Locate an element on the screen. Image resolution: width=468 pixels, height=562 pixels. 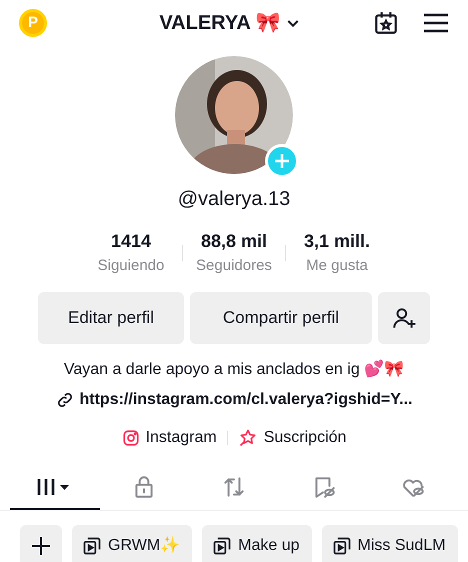
stat-label: Siguiendo is located at coordinates (131, 266).